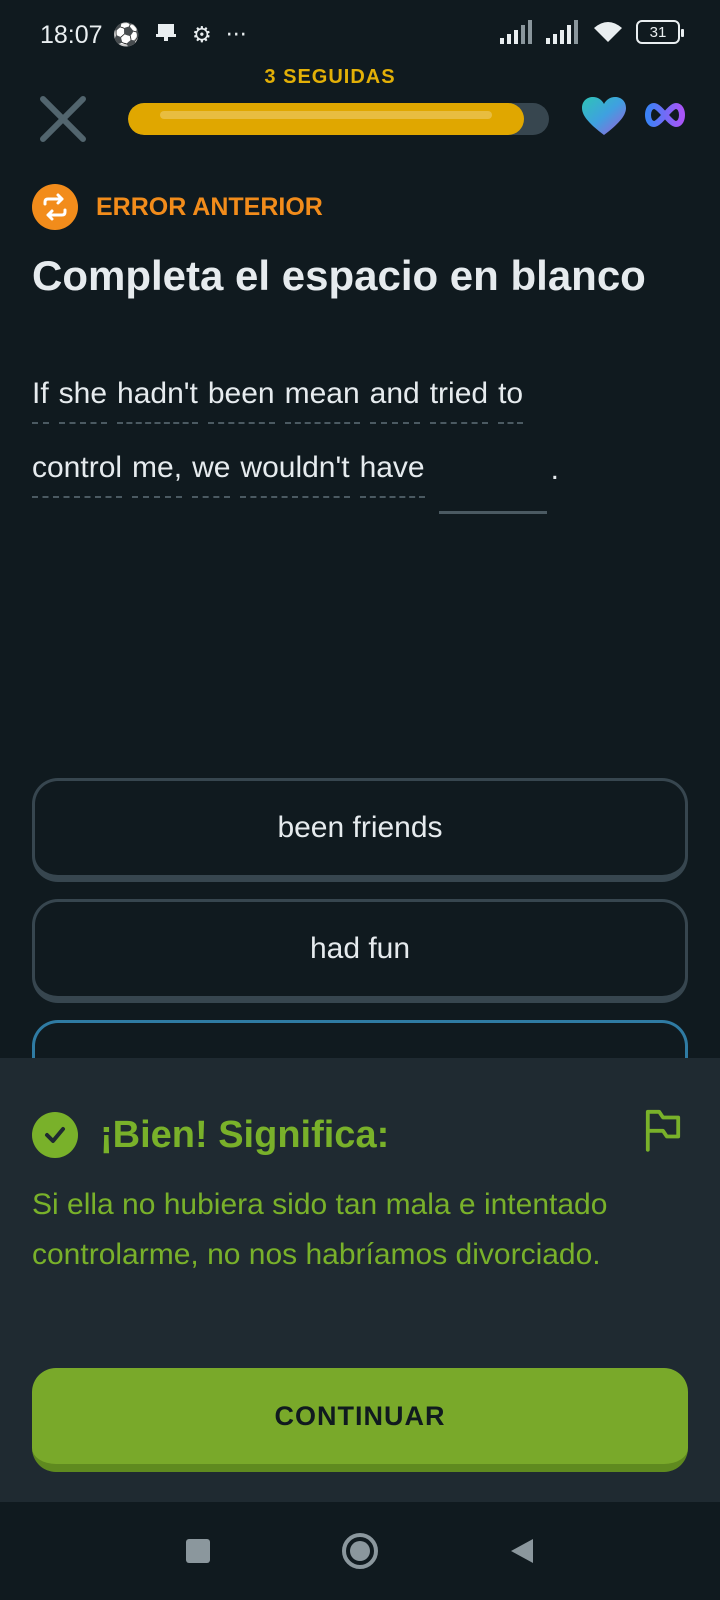 This screenshot has width=720, height=1600. I want to click on close-button, so click(63, 119).